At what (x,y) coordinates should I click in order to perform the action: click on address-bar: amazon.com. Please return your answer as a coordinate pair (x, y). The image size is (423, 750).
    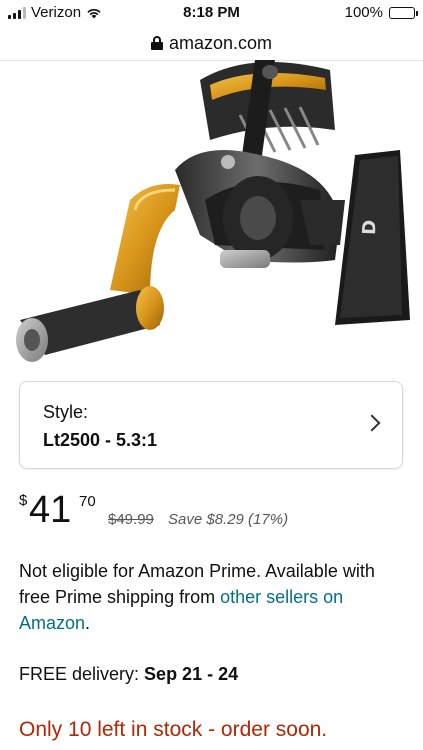
    Looking at the image, I should click on (211, 43).